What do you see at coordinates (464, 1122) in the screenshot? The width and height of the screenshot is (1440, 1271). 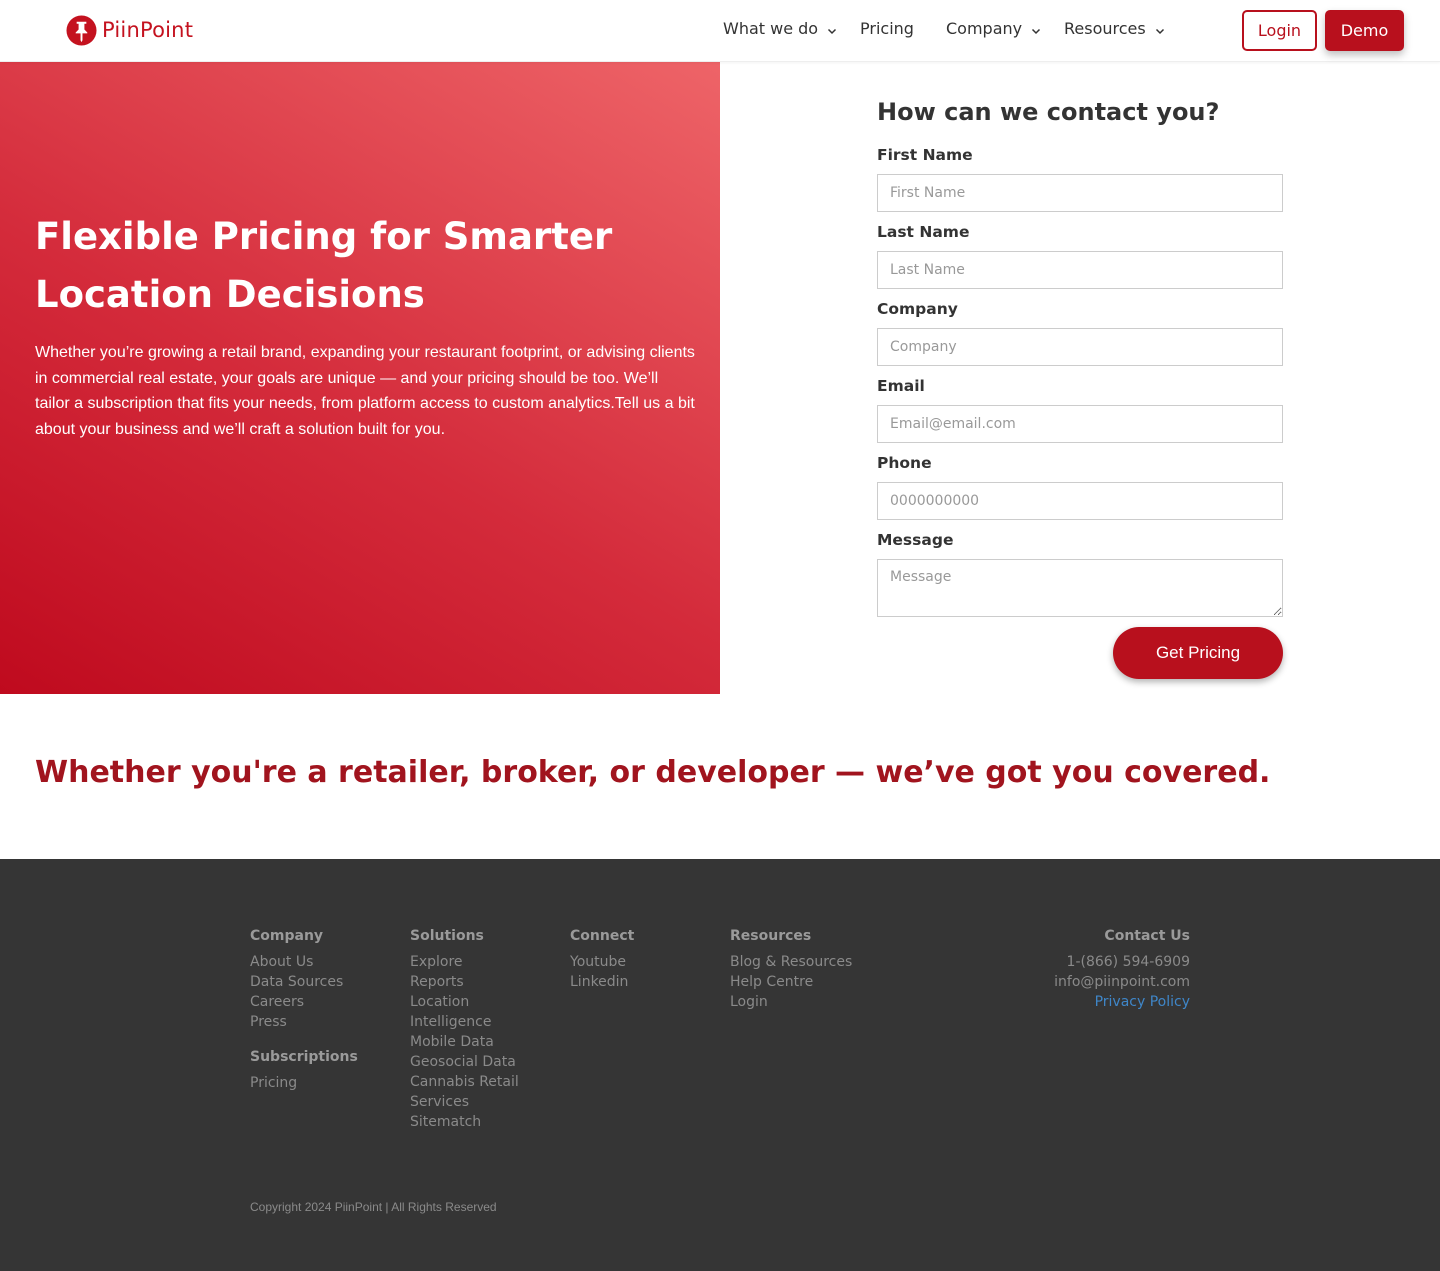 I see `footer-link-sitematch: Sitematch` at bounding box center [464, 1122].